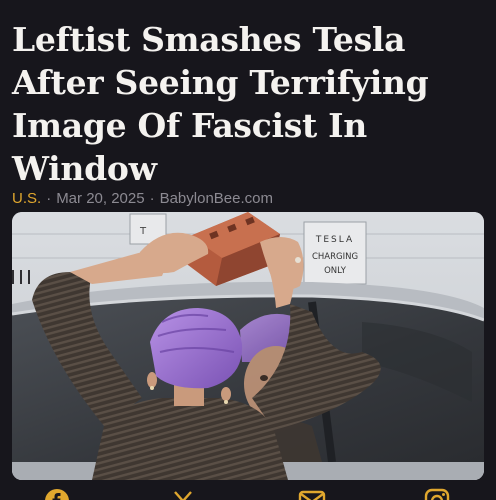 The image size is (496, 500). Describe the element at coordinates (100, 198) in the screenshot. I see `article-date: Mar 20, 2025` at that location.